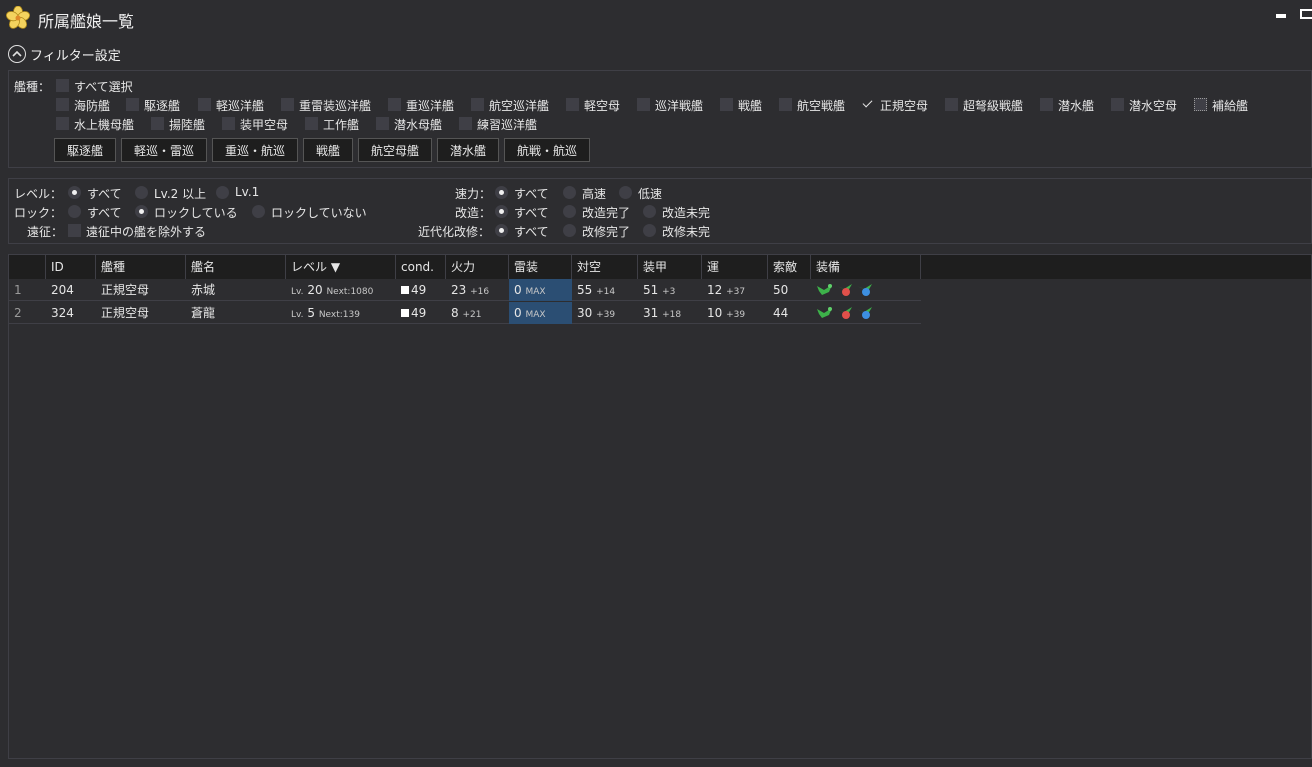 The image size is (1312, 767). What do you see at coordinates (1281, 16) in the screenshot?
I see `minimize-icon` at bounding box center [1281, 16].